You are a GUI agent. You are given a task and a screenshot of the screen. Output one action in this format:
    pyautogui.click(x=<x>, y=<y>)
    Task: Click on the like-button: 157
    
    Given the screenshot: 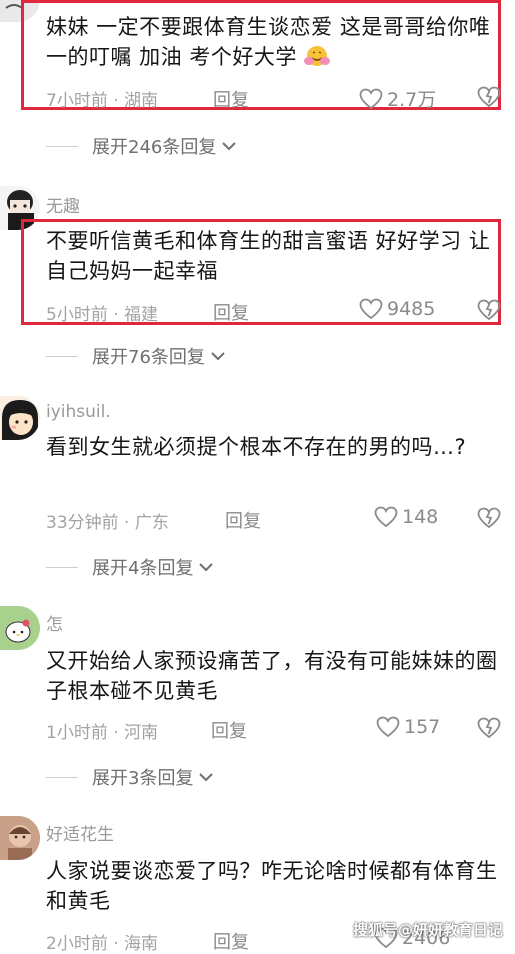 What is the action you would take?
    pyautogui.click(x=408, y=727)
    